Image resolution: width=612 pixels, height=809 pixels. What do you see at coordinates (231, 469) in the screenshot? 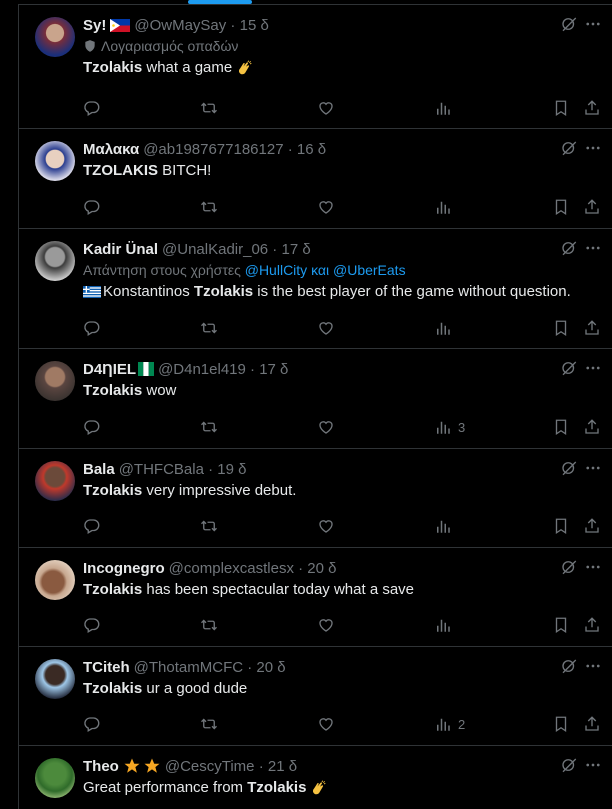
I see `timestamp: 19 δ` at bounding box center [231, 469].